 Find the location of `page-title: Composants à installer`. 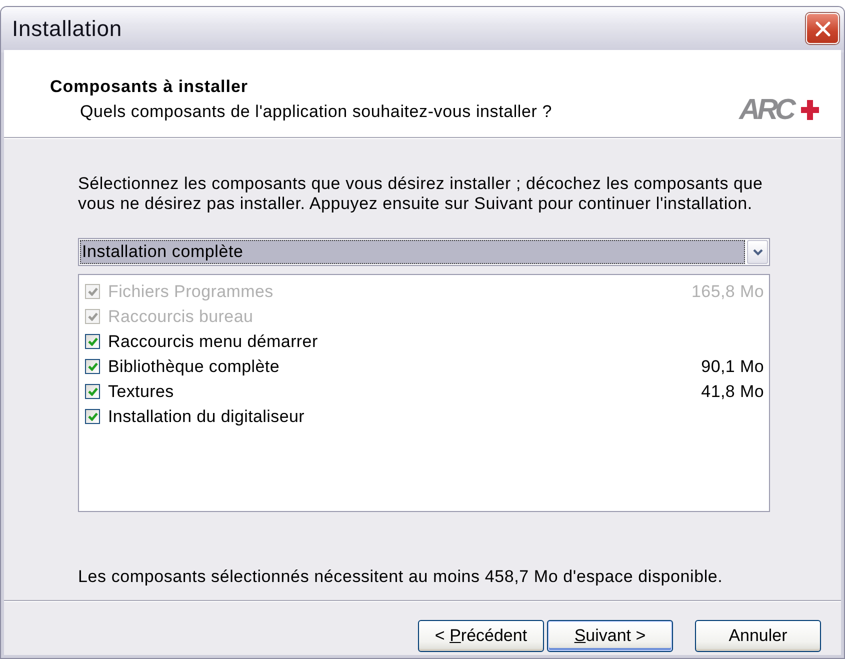

page-title: Composants à installer is located at coordinates (150, 87).